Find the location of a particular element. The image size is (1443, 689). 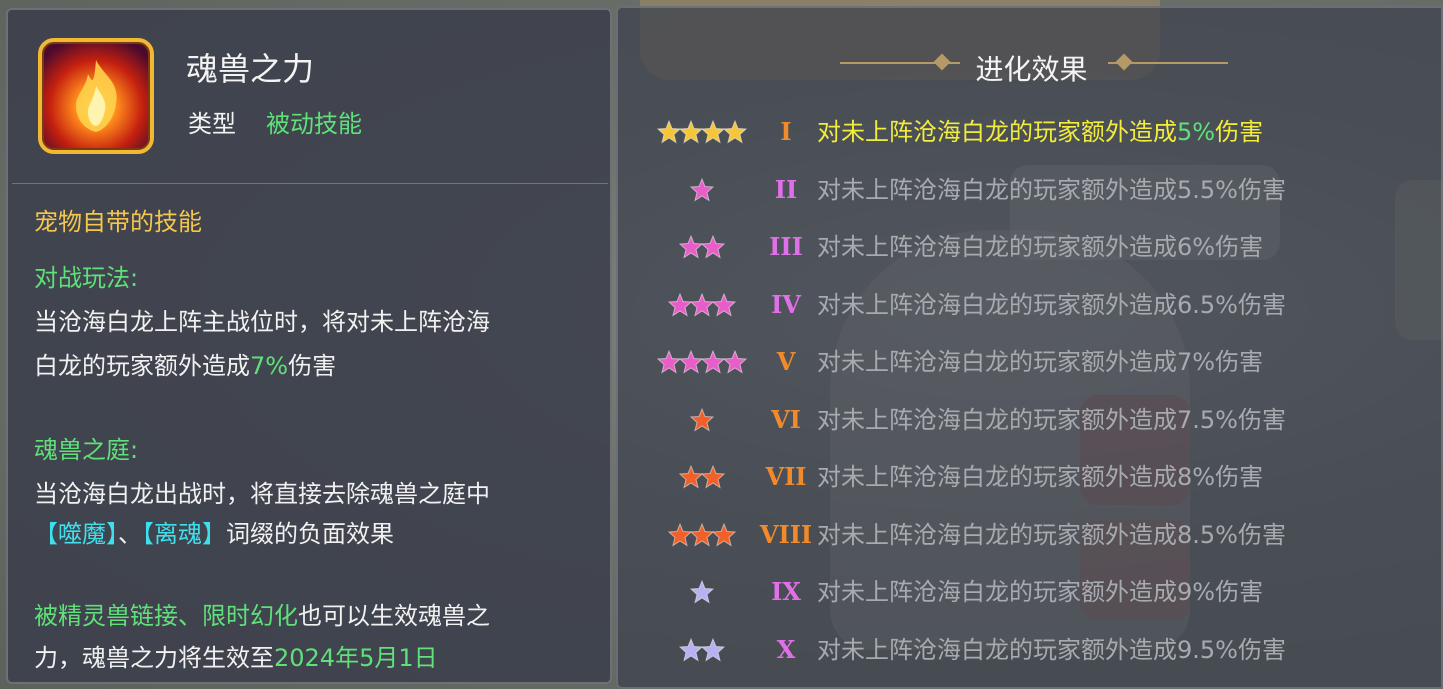

evolution-row-10: X 对未上阵沧海白龙的玩家额外造成9.5%伤害 is located at coordinates (1030, 650).